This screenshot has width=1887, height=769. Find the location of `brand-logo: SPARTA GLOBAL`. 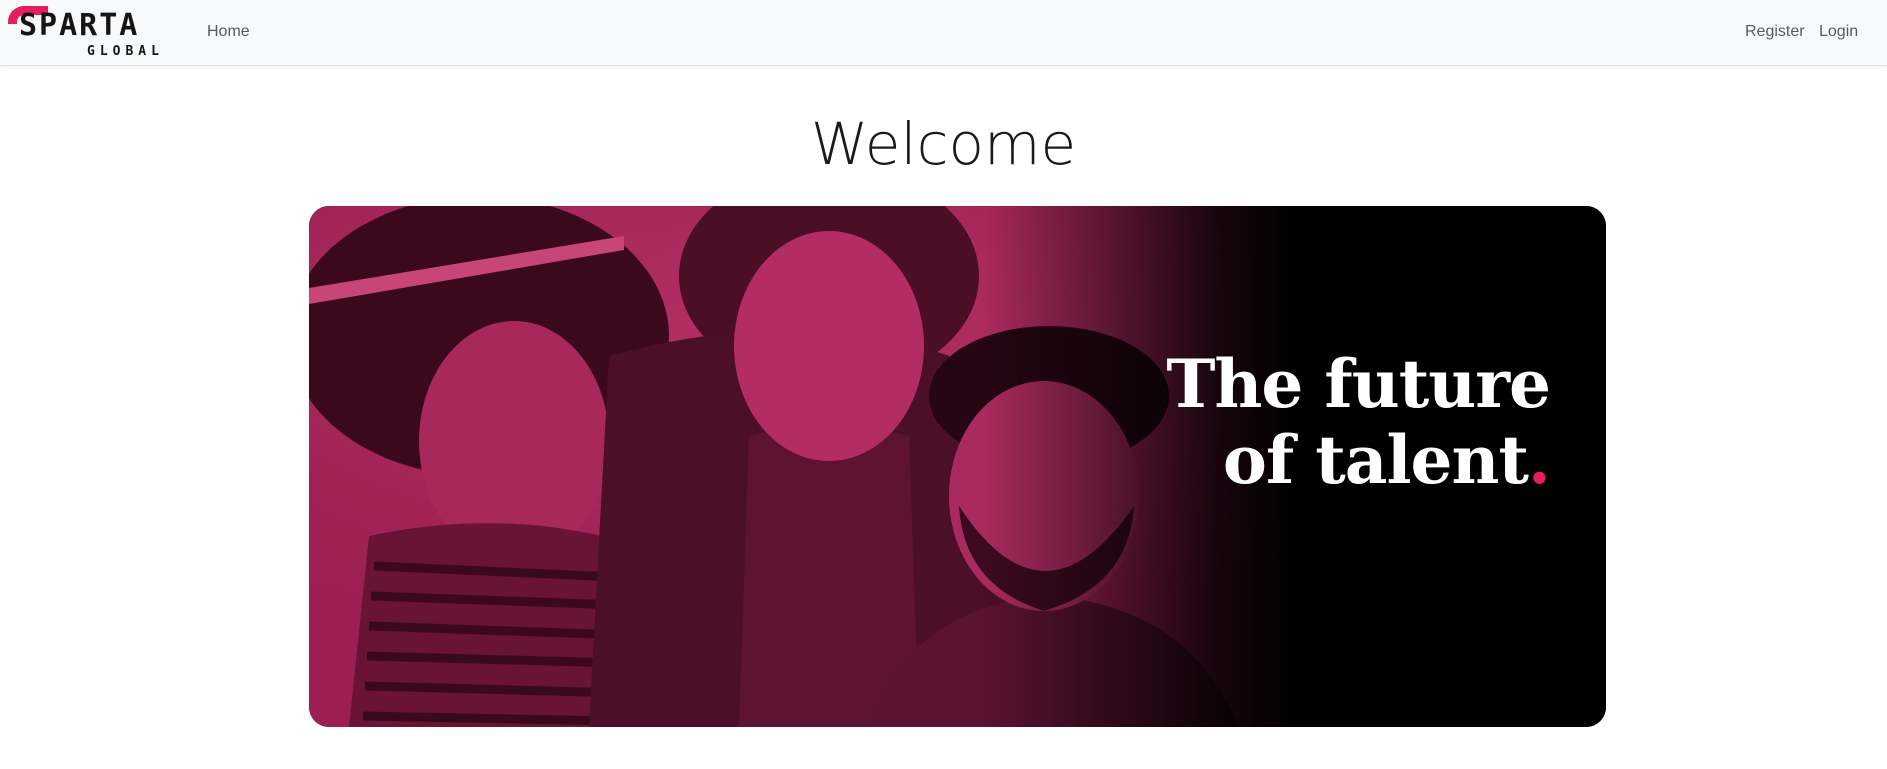

brand-logo: SPARTA GLOBAL is located at coordinates (84, 32).